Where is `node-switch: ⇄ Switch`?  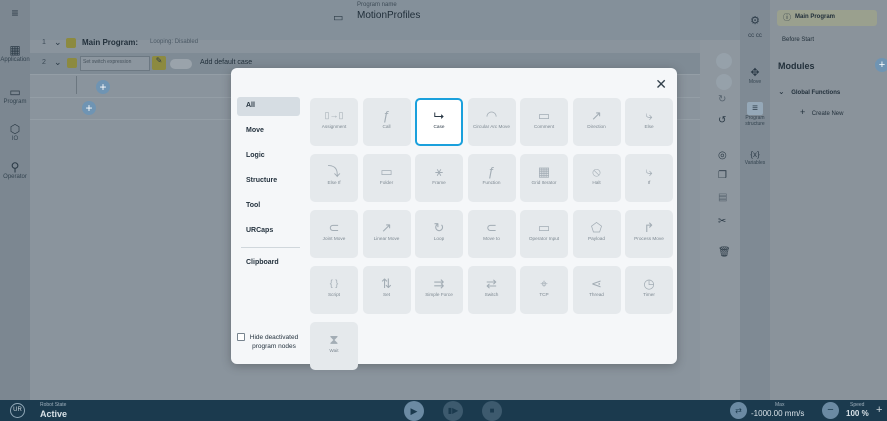 node-switch: ⇄ Switch is located at coordinates (491, 290).